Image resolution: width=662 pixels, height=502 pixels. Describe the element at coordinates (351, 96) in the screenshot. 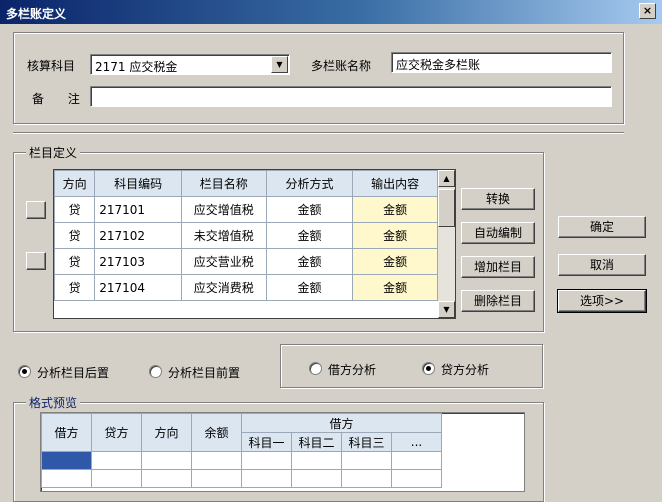

I see `remark-input` at that location.